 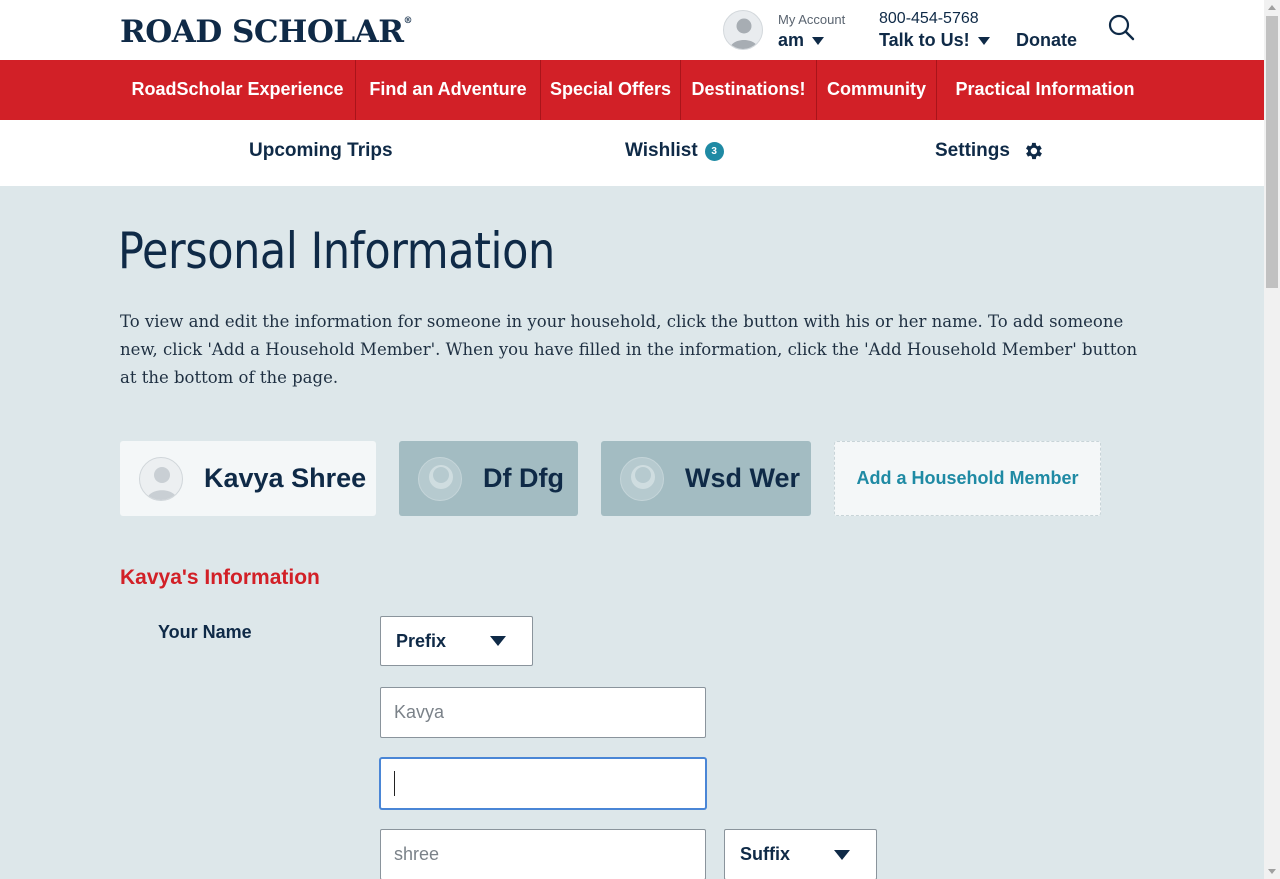 I want to click on account-name: am, so click(x=791, y=40).